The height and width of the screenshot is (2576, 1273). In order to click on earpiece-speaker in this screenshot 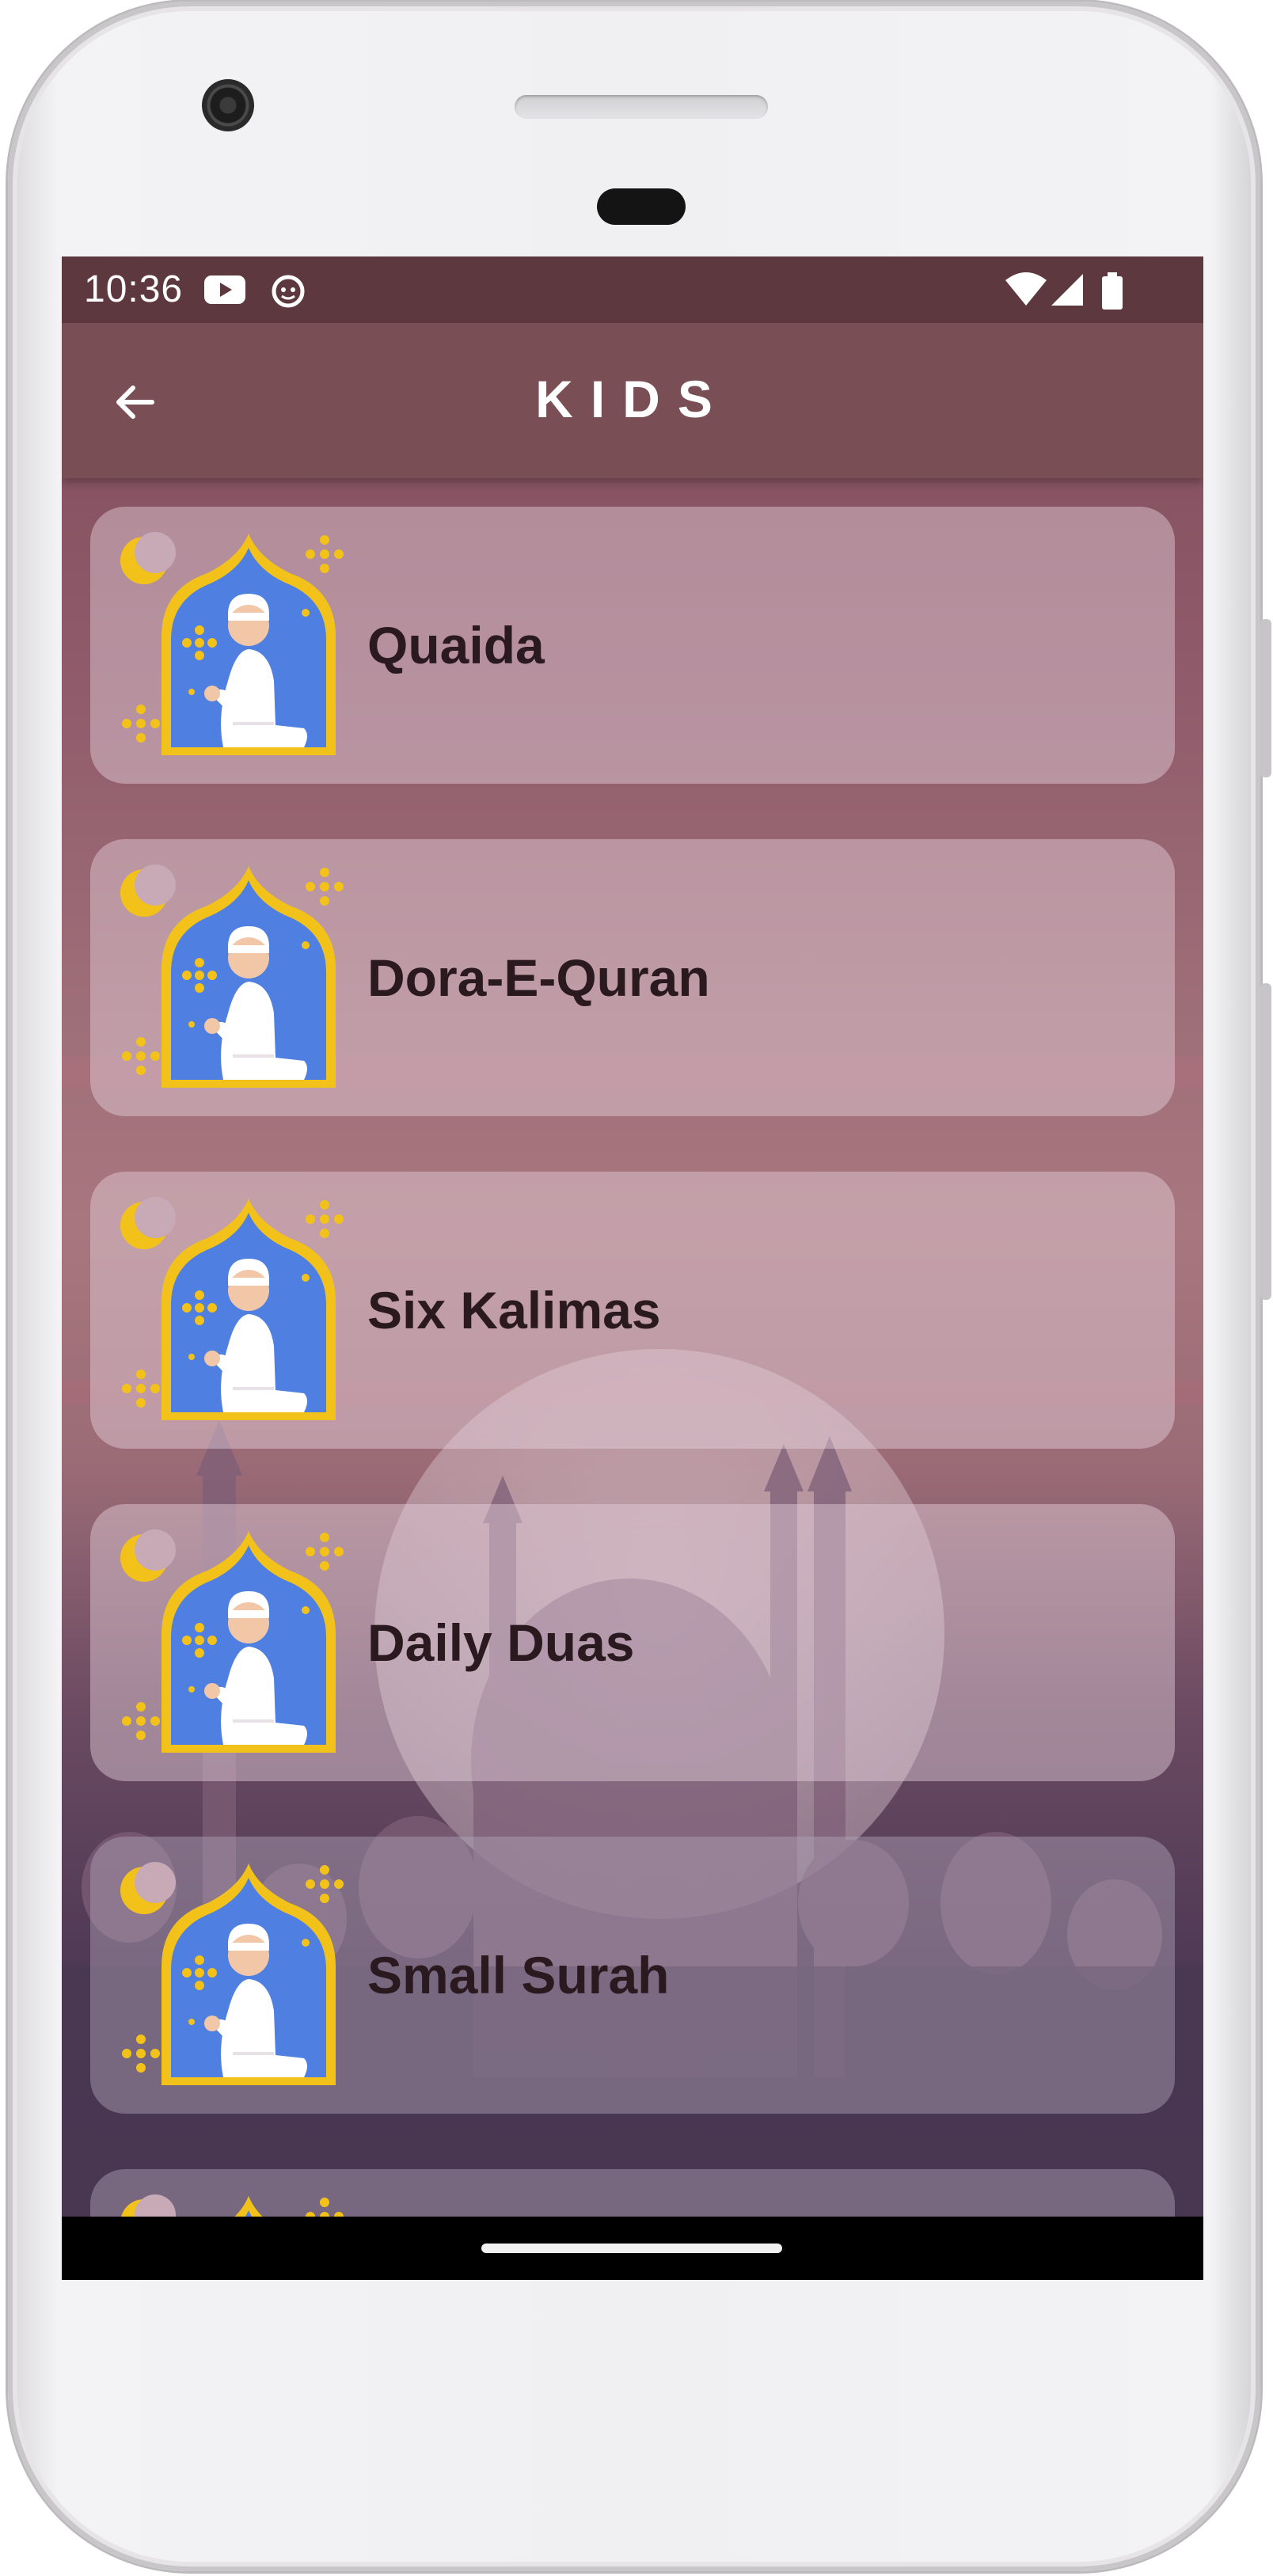, I will do `click(641, 107)`.